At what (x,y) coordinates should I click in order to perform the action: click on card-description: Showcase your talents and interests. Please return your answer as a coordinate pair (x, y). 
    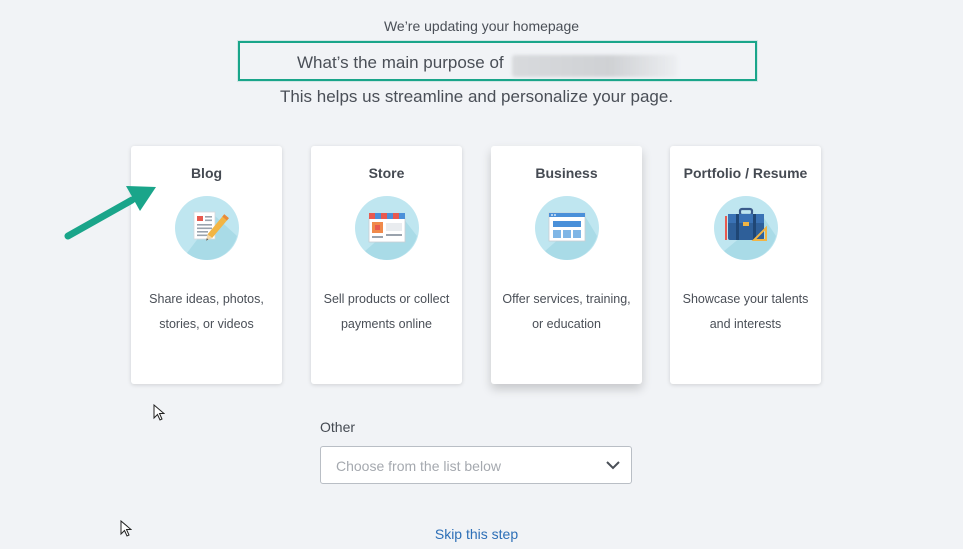
    Looking at the image, I should click on (745, 311).